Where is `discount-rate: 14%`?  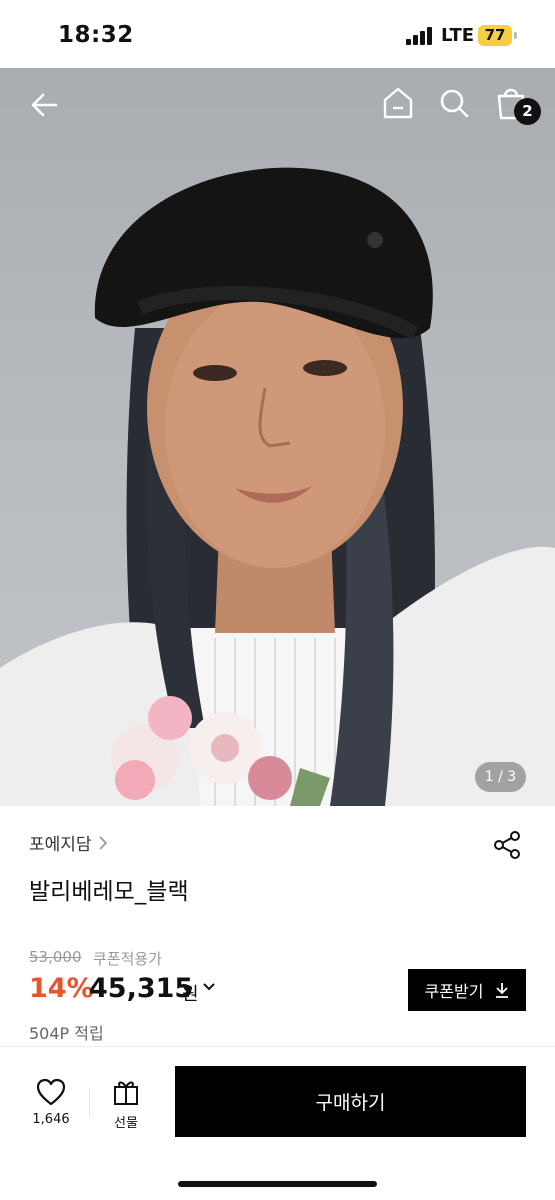
discount-rate: 14% is located at coordinates (61, 988).